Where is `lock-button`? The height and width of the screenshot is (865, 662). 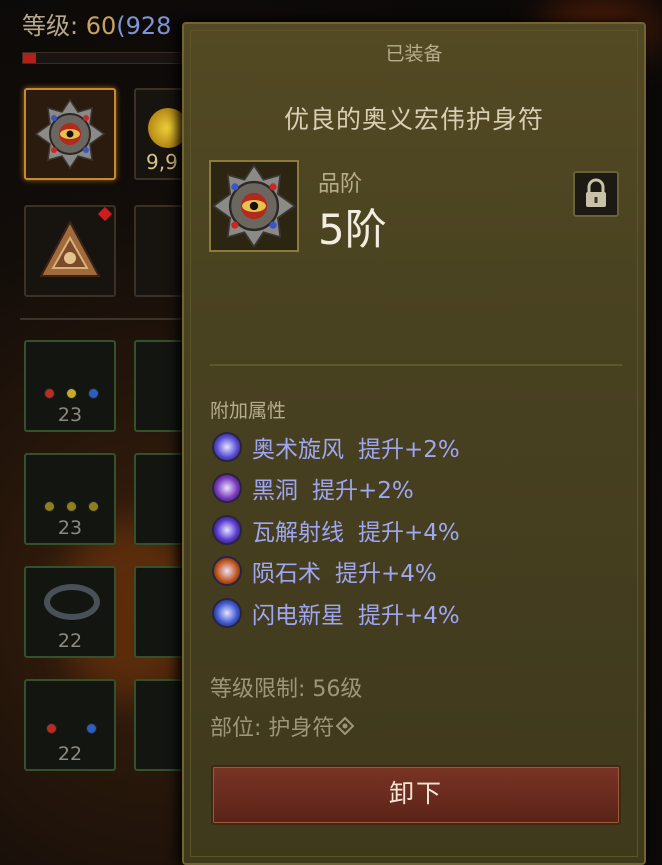
lock-button is located at coordinates (596, 194).